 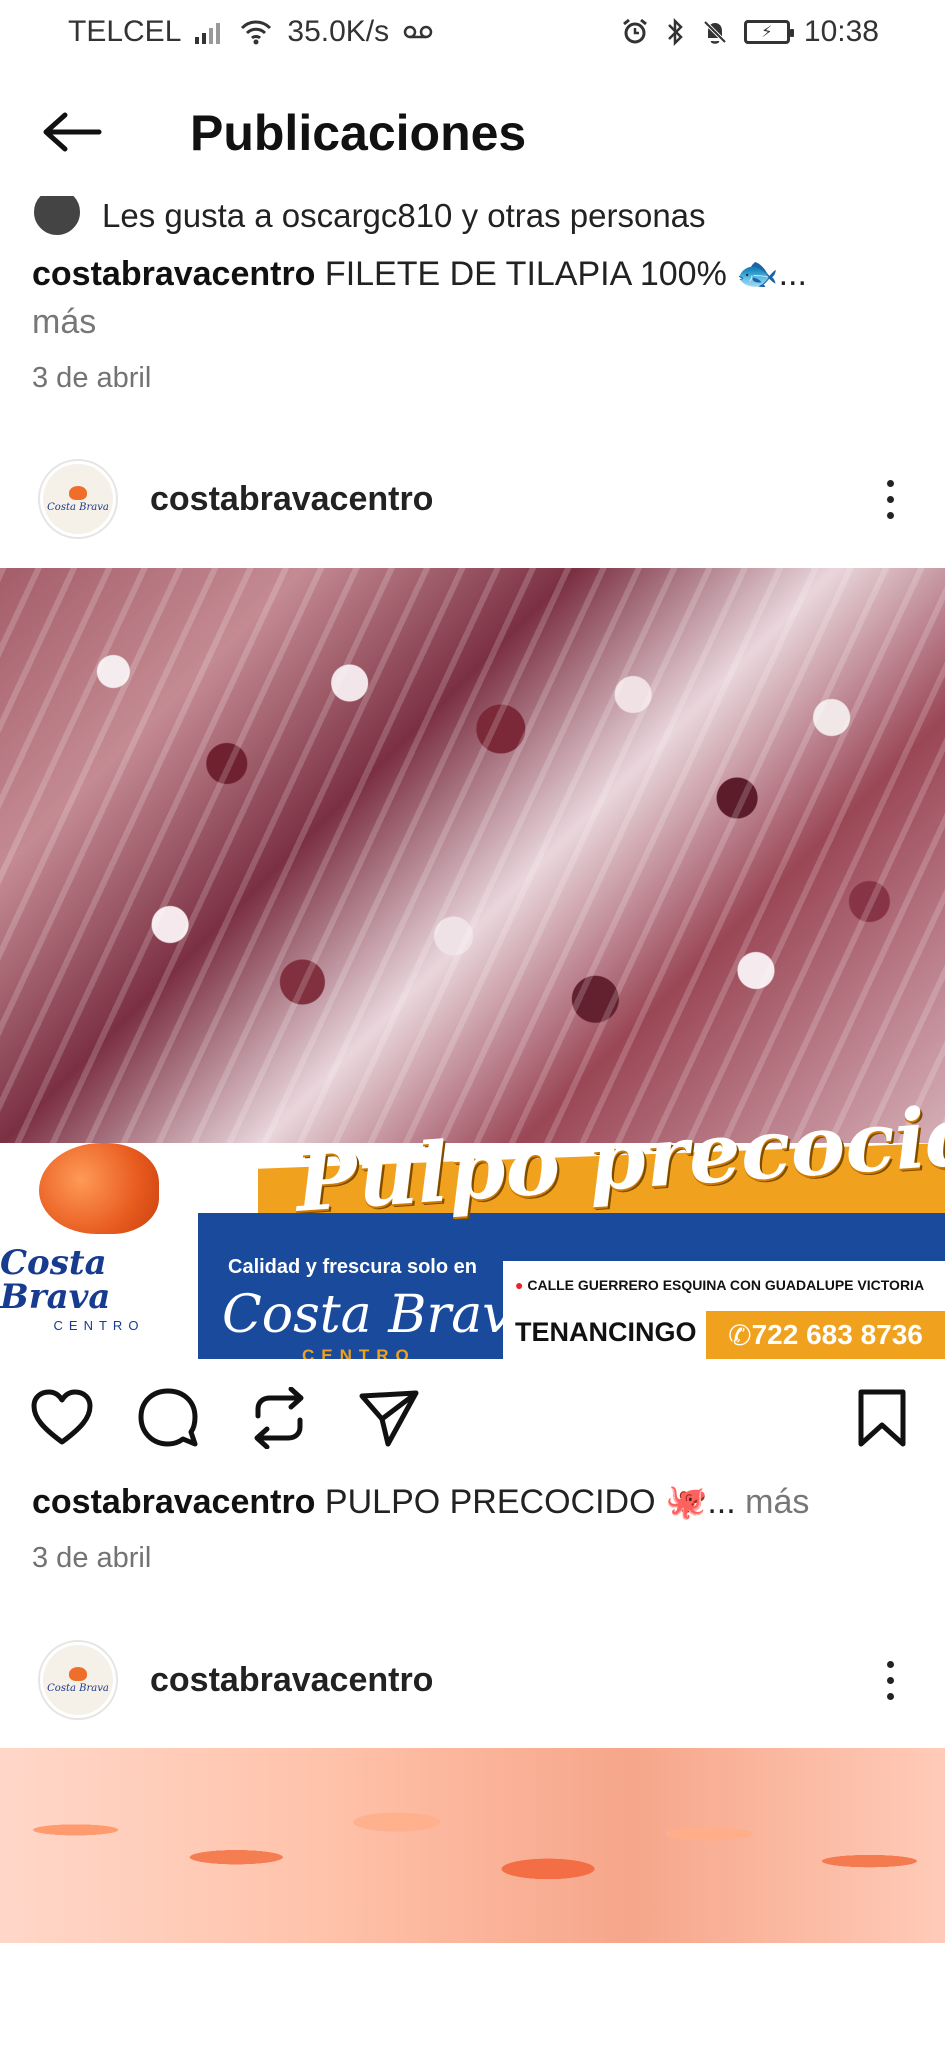 I want to click on carrier-label: TELCEL, so click(x=125, y=31).